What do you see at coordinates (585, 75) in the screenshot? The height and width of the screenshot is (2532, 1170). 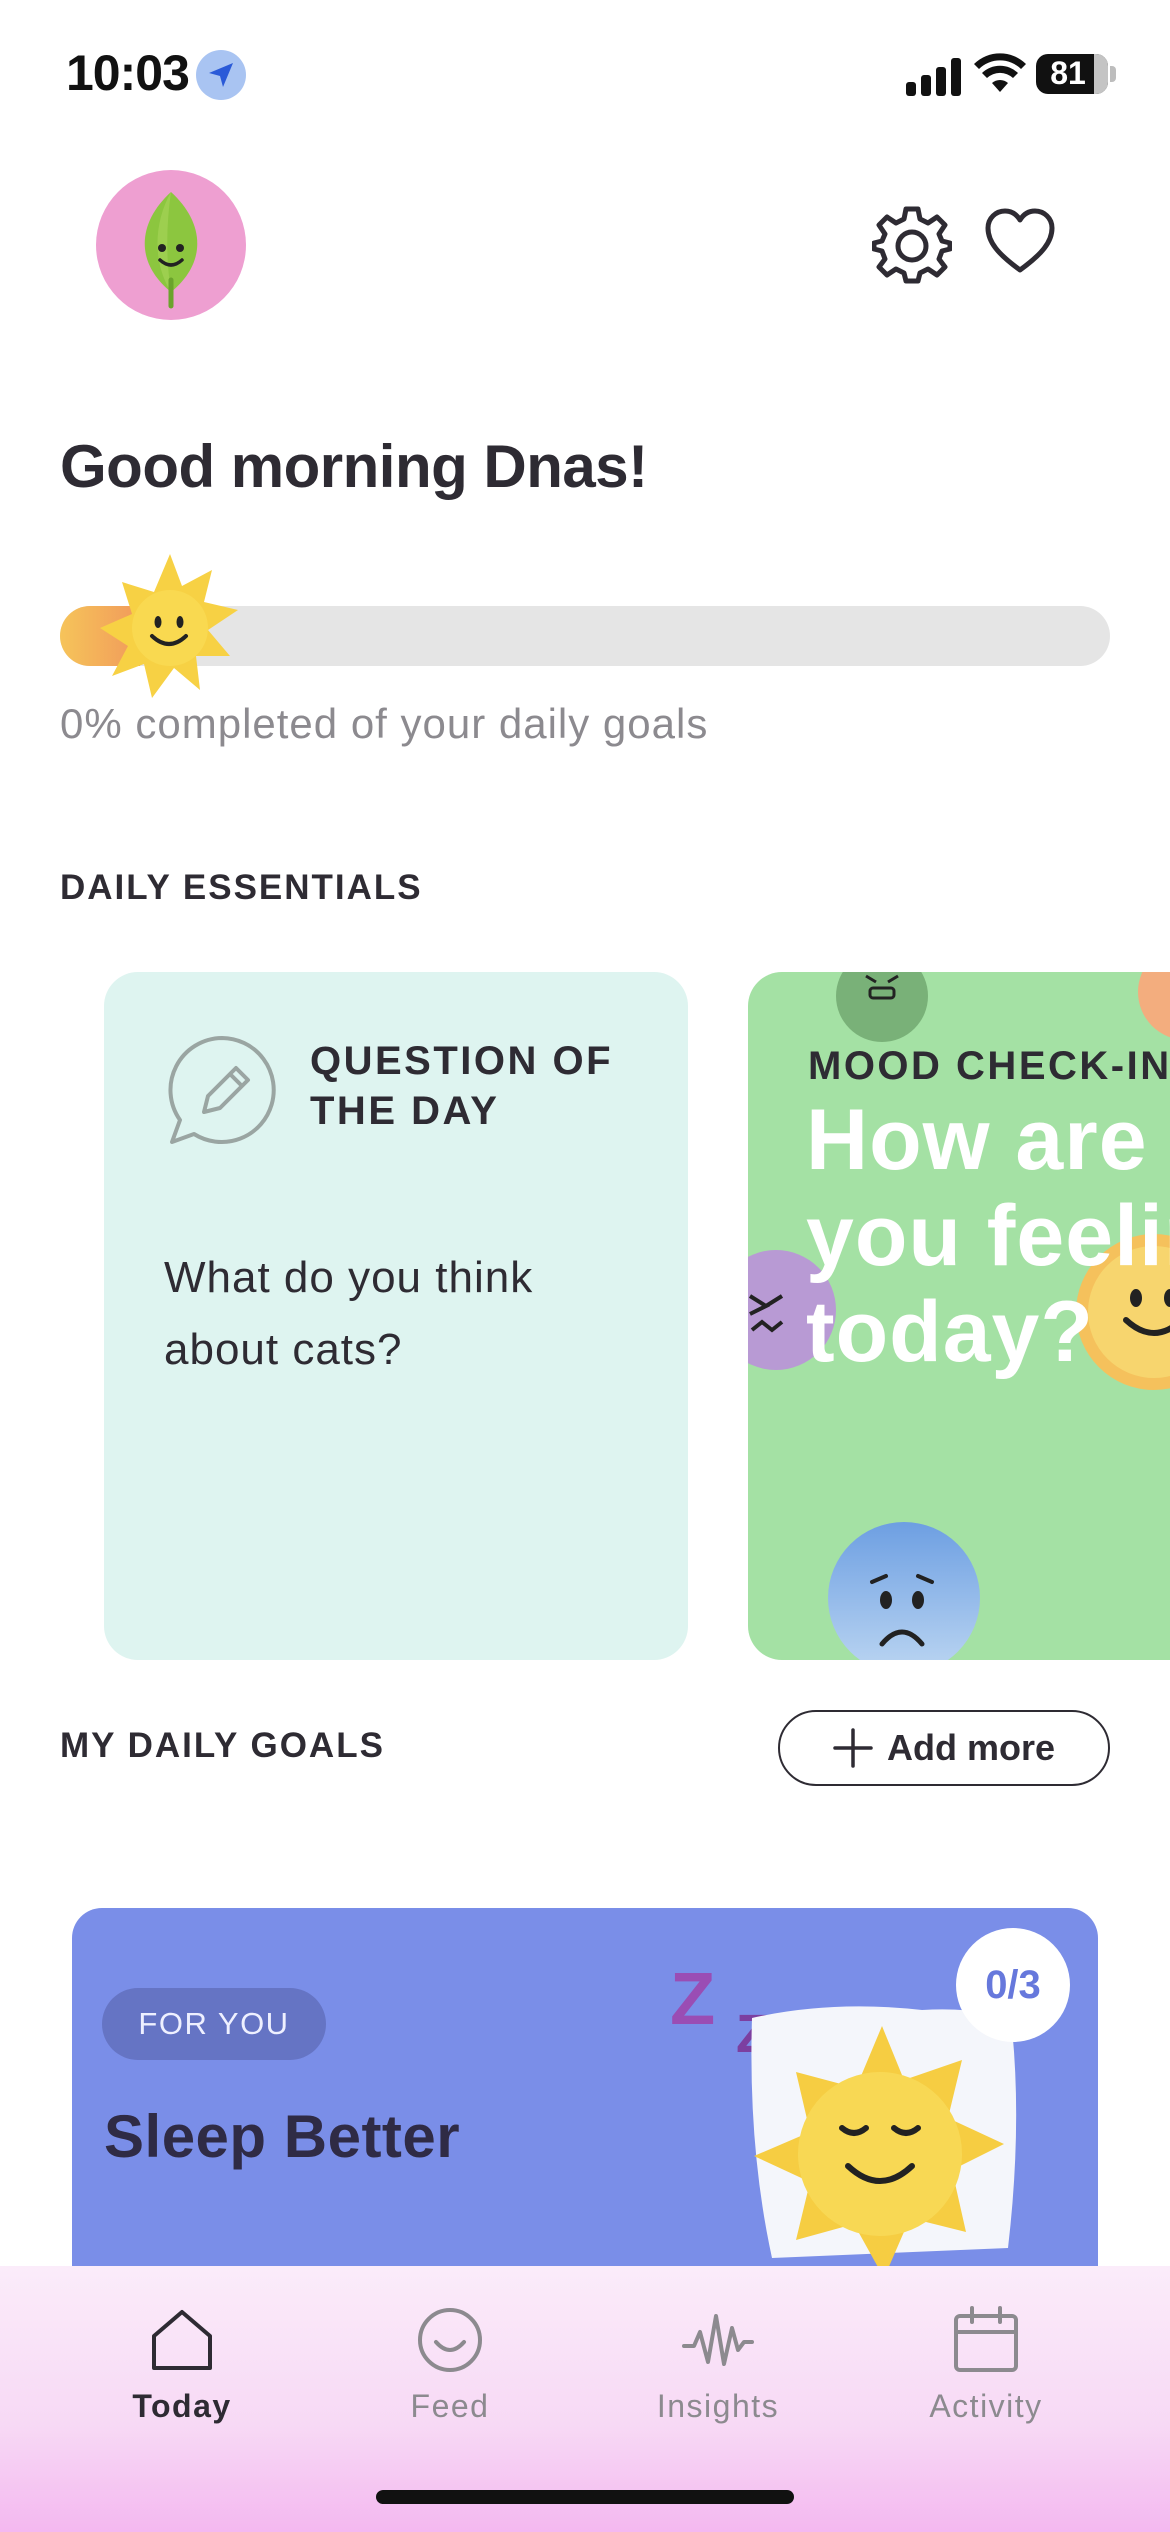 I see `status-bar: 10:03 81` at bounding box center [585, 75].